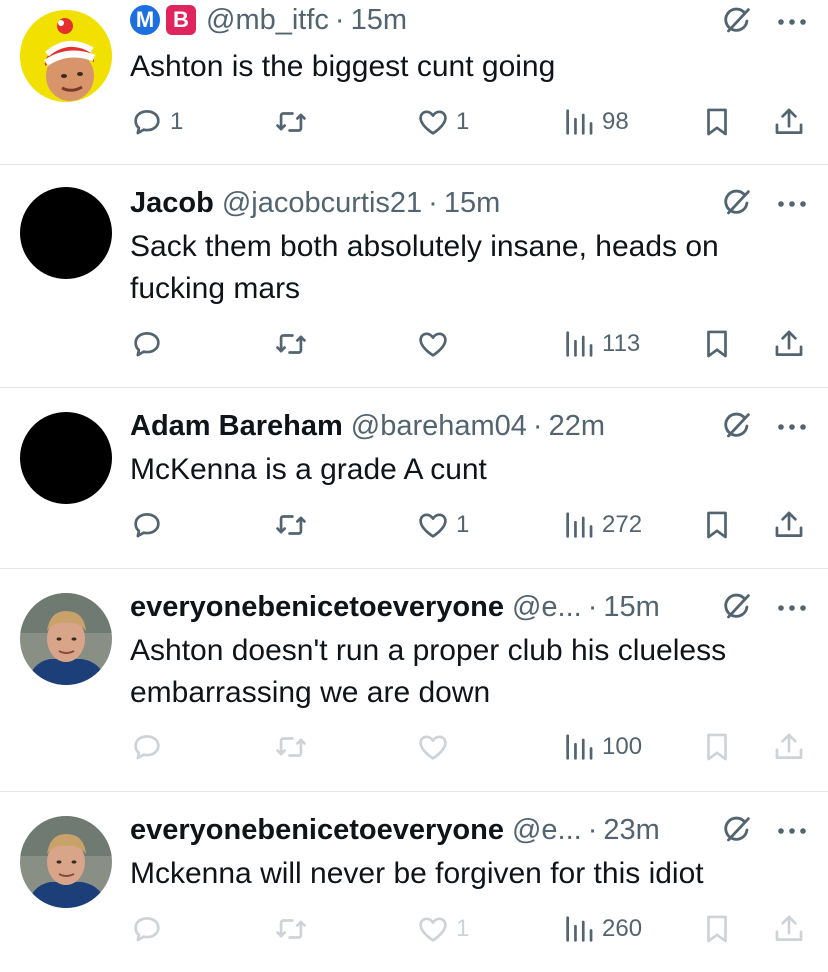 This screenshot has height=972, width=828. I want to click on handle: @mb_itfc, so click(267, 20).